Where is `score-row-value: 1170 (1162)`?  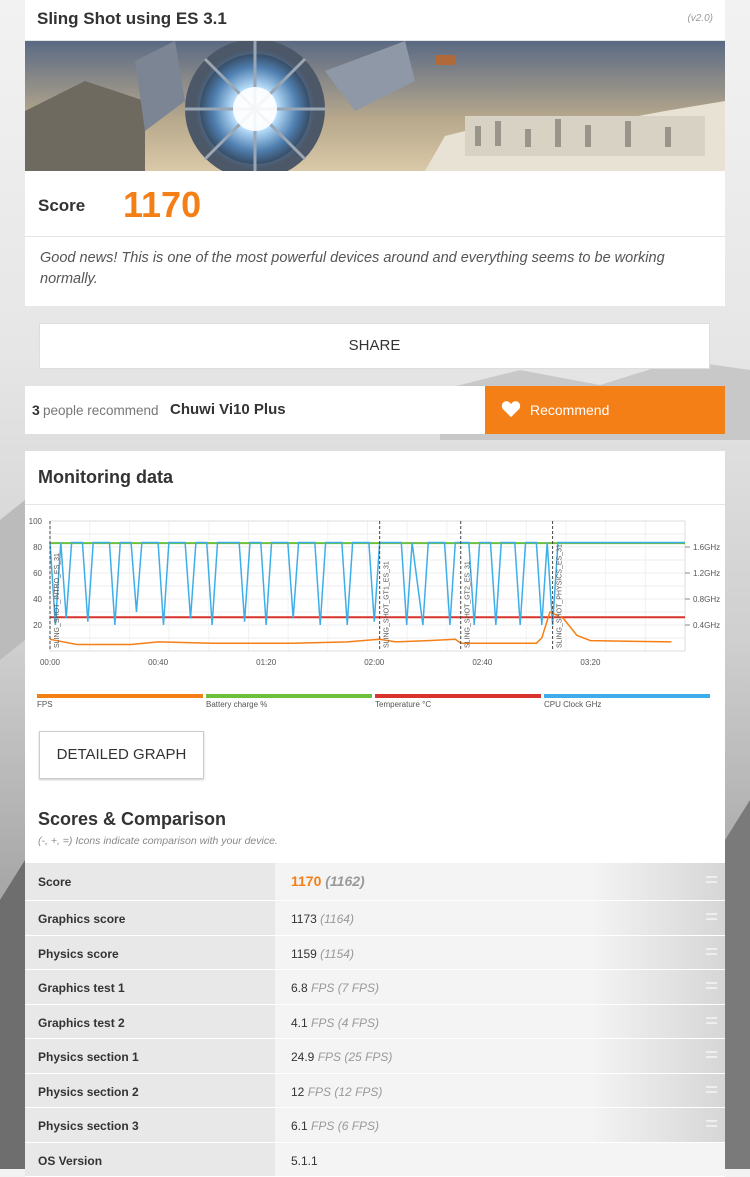
score-row-value: 1170 (1162) is located at coordinates (328, 881).